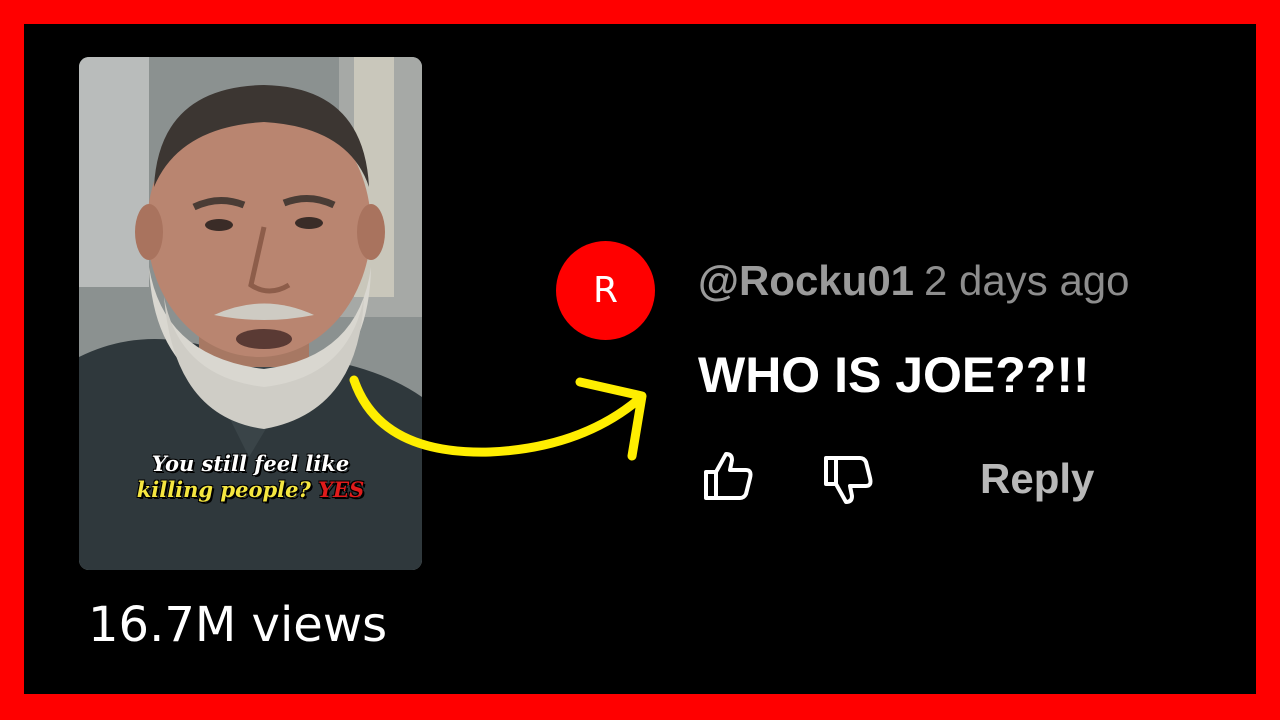  What do you see at coordinates (223, 489) in the screenshot?
I see `caption-line-2: killing people?` at bounding box center [223, 489].